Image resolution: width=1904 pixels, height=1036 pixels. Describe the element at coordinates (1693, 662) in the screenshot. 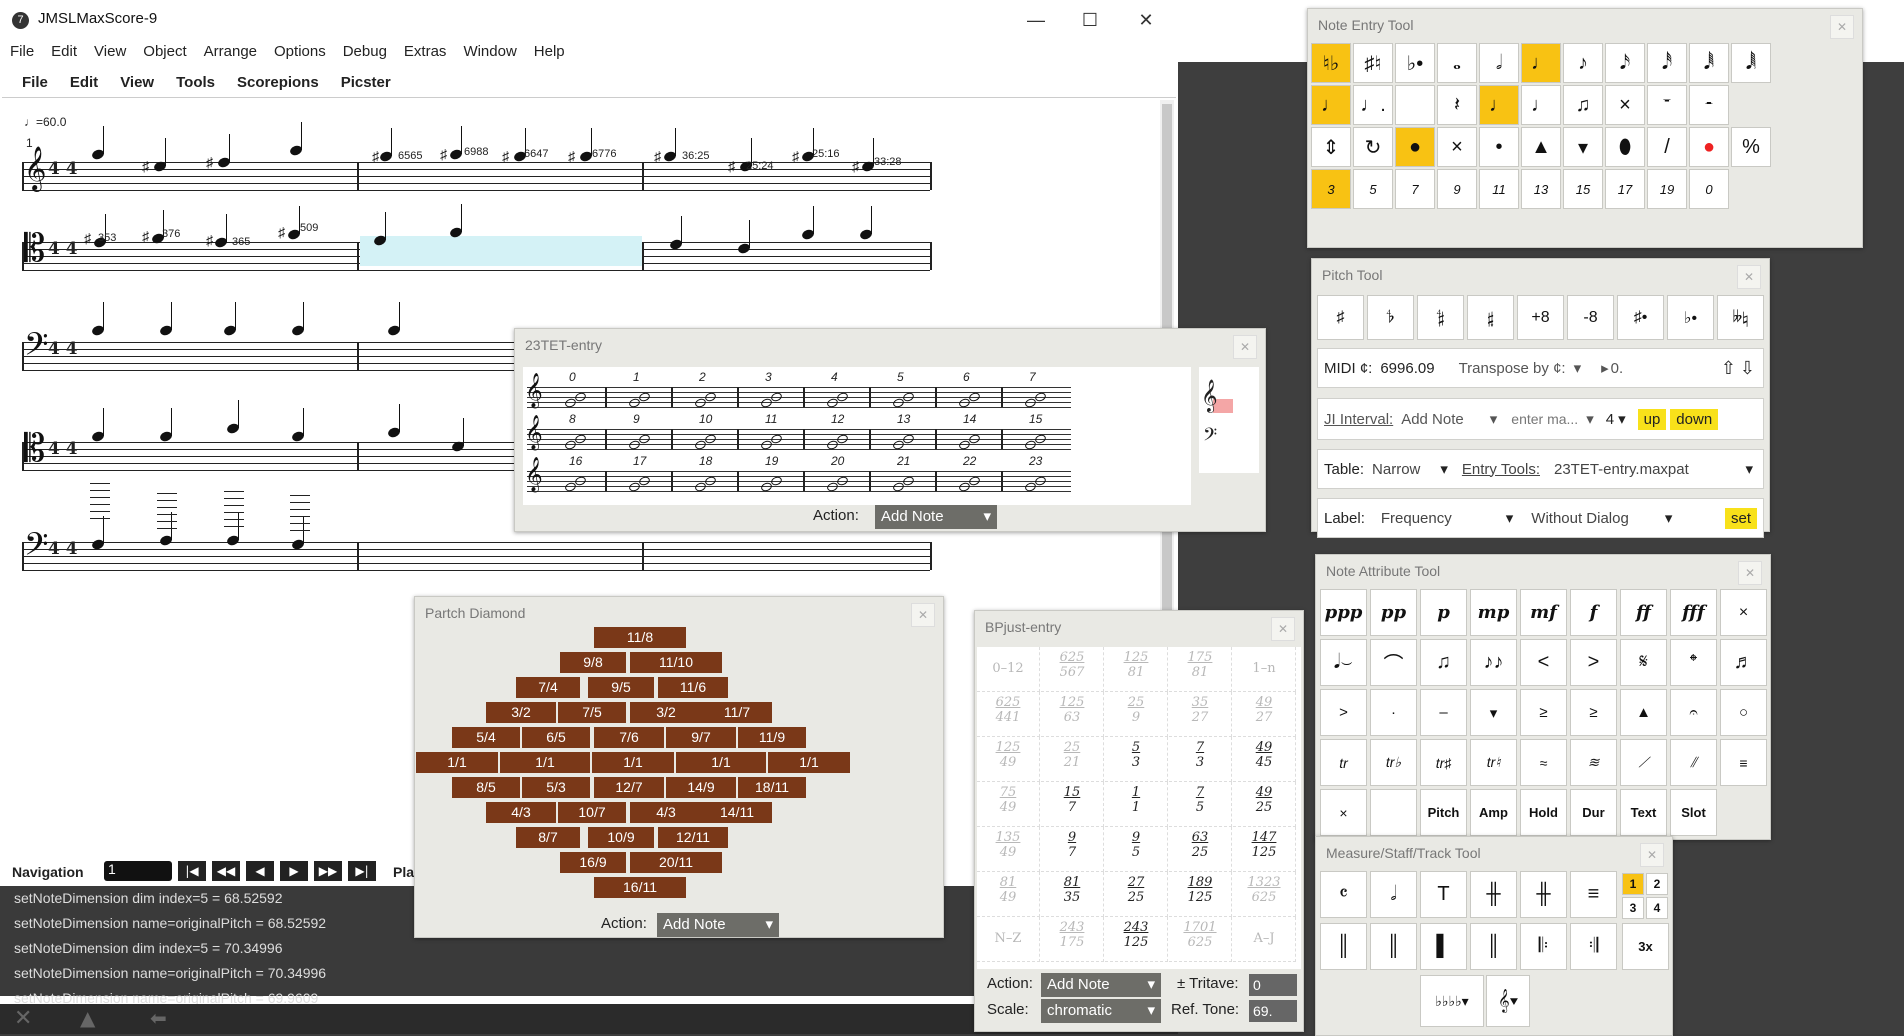

I see `octave-down-icon: 𝄌` at that location.